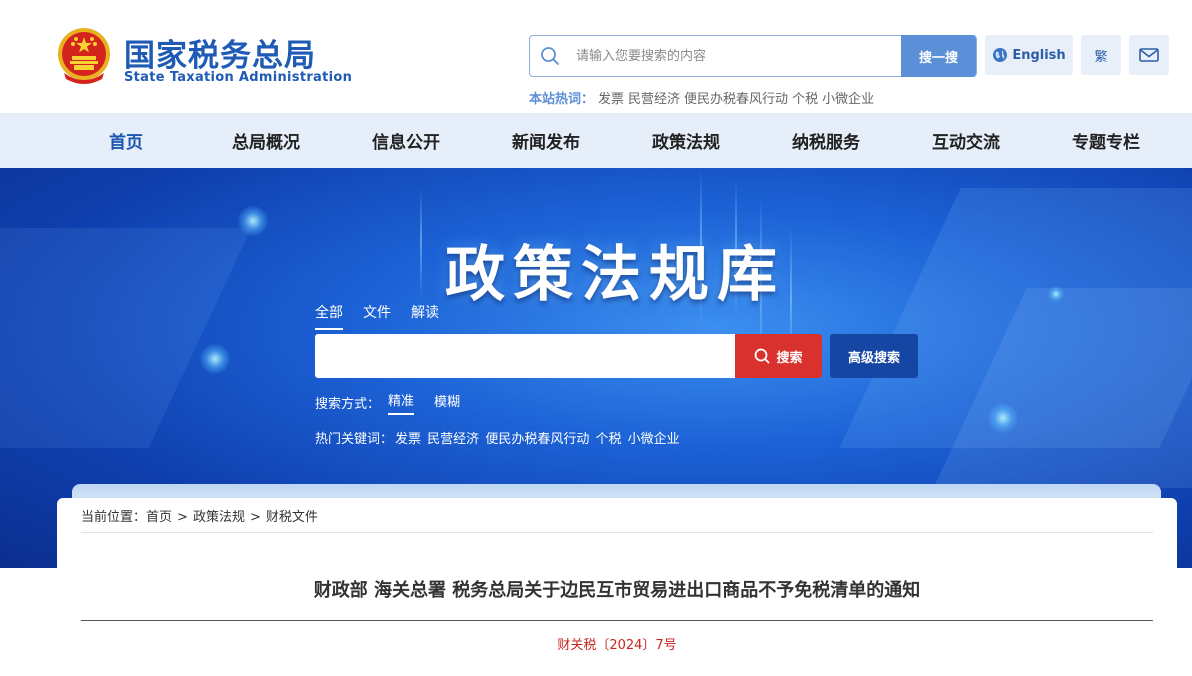 The height and width of the screenshot is (676, 1192). Describe the element at coordinates (266, 140) in the screenshot. I see `nav-item-overview: 总局概况` at that location.